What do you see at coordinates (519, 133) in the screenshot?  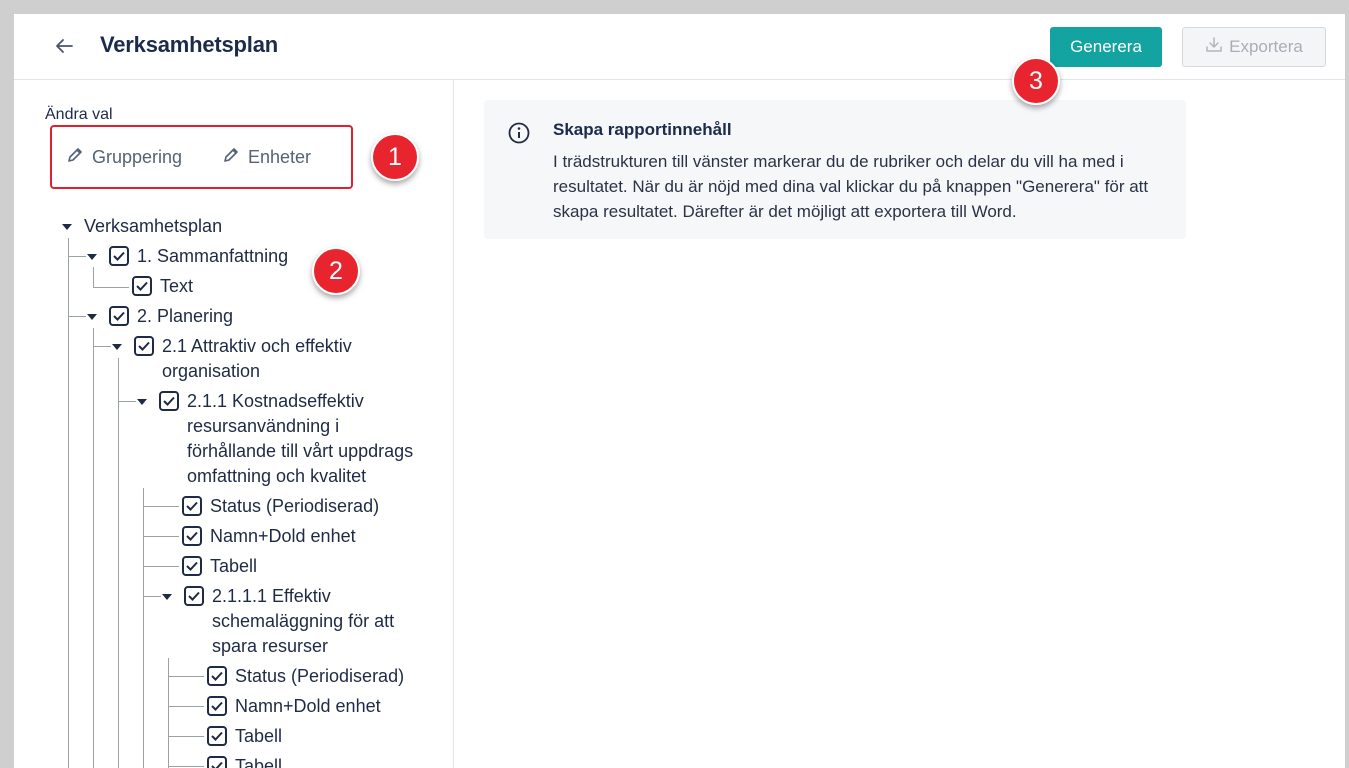 I see `info-icon` at bounding box center [519, 133].